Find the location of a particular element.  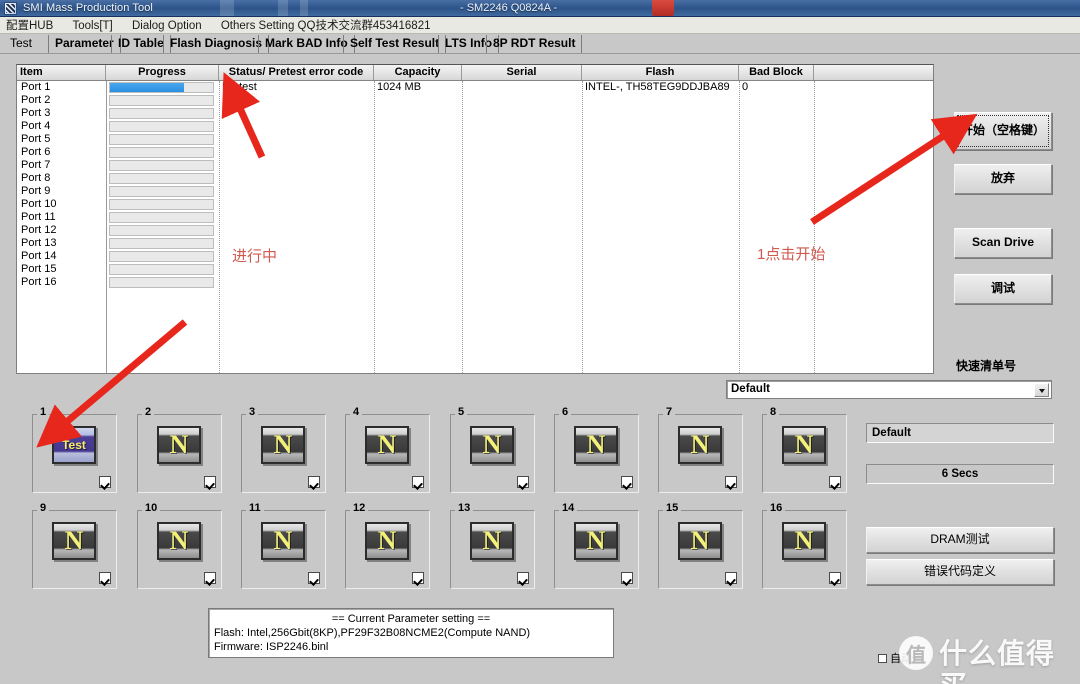

drive-slot-panel: 5N is located at coordinates (492, 450).